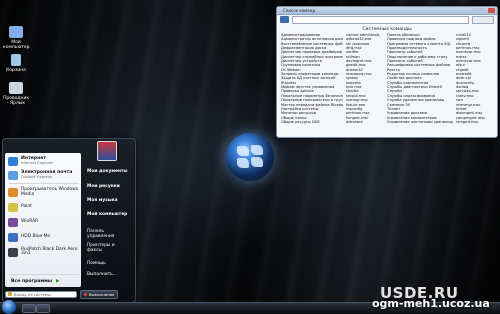 This screenshot has width=500, height=314. What do you see at coordinates (26, 206) in the screenshot?
I see `item-title: Paint` at bounding box center [26, 206].